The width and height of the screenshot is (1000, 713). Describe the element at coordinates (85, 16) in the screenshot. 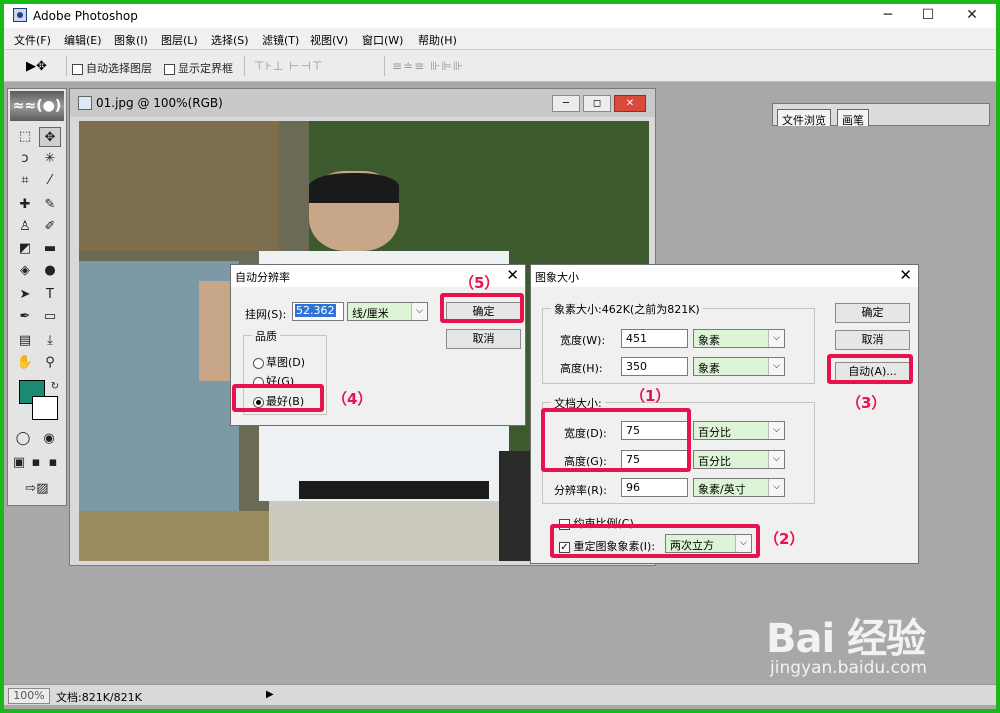

I see `app-title: Adobe Photoshop` at that location.